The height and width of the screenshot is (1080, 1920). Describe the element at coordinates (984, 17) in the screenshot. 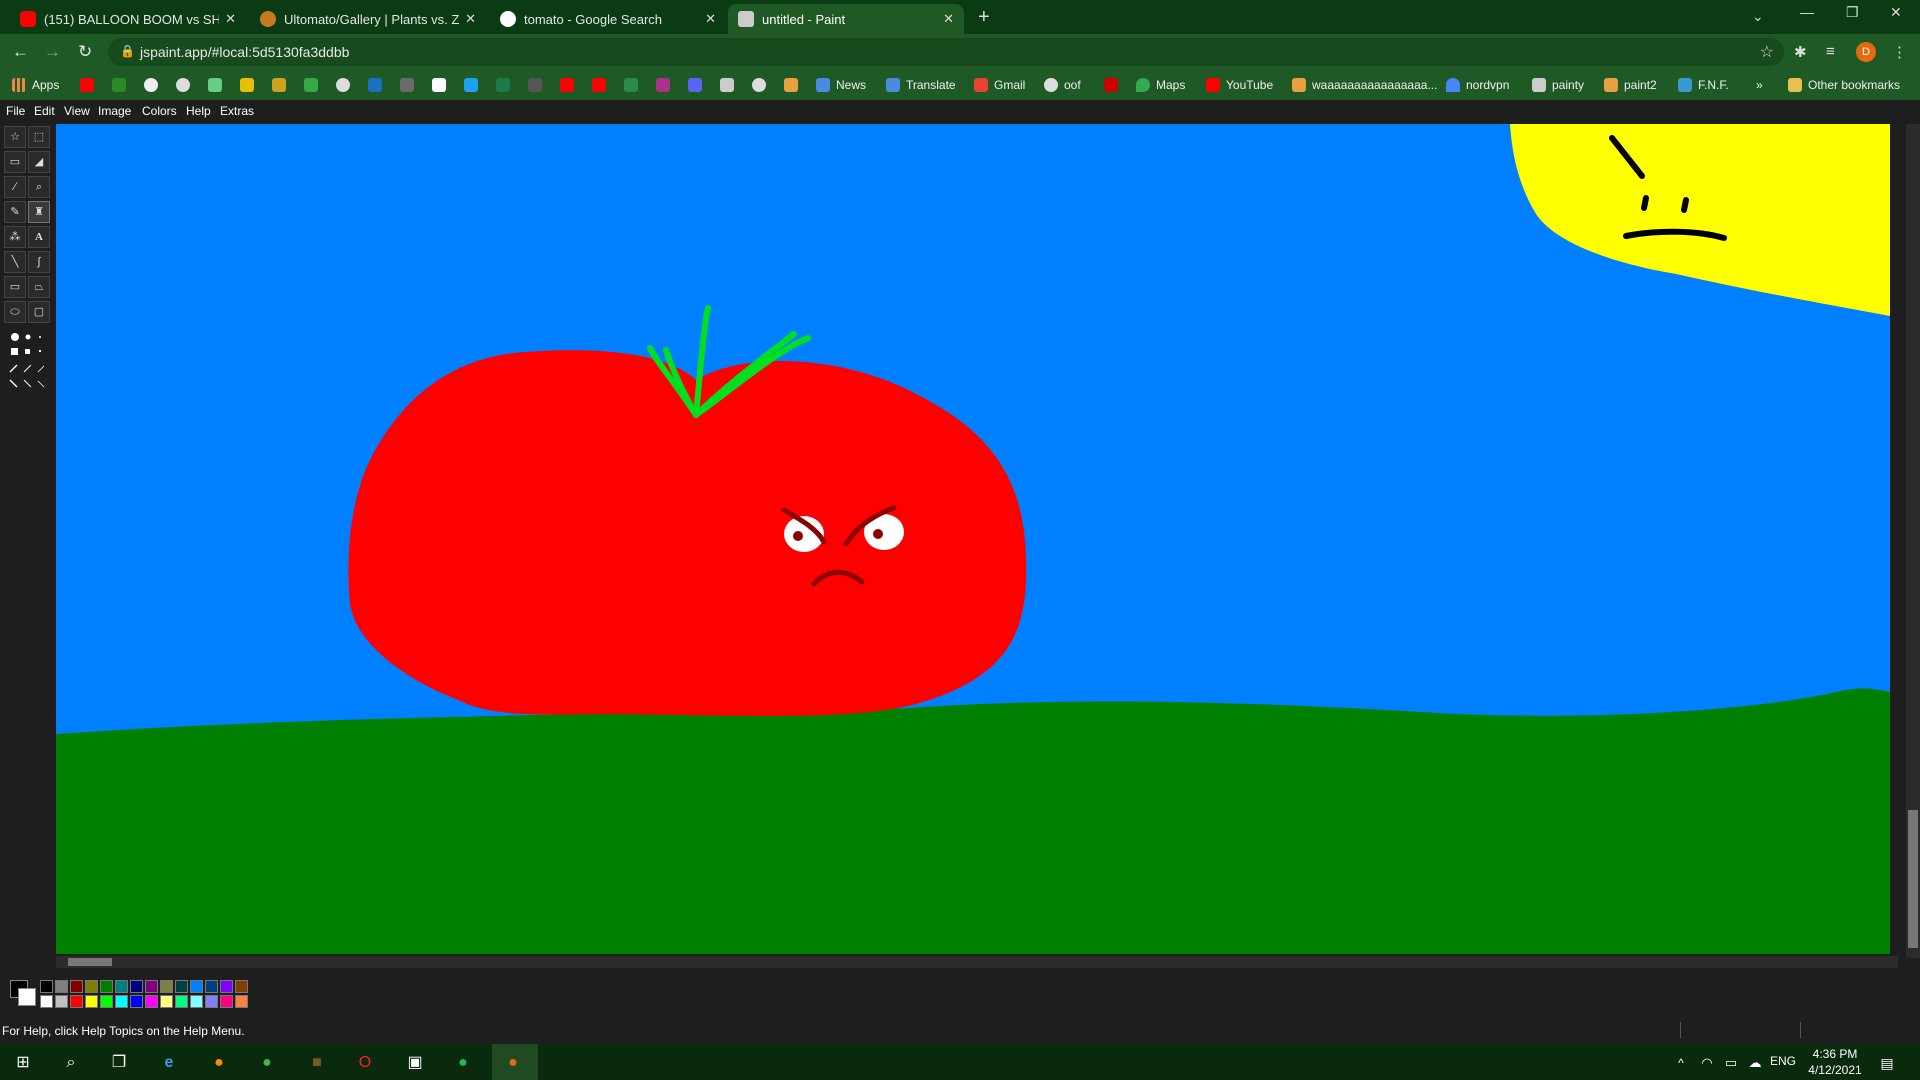

I see `new-tab-button: +` at that location.